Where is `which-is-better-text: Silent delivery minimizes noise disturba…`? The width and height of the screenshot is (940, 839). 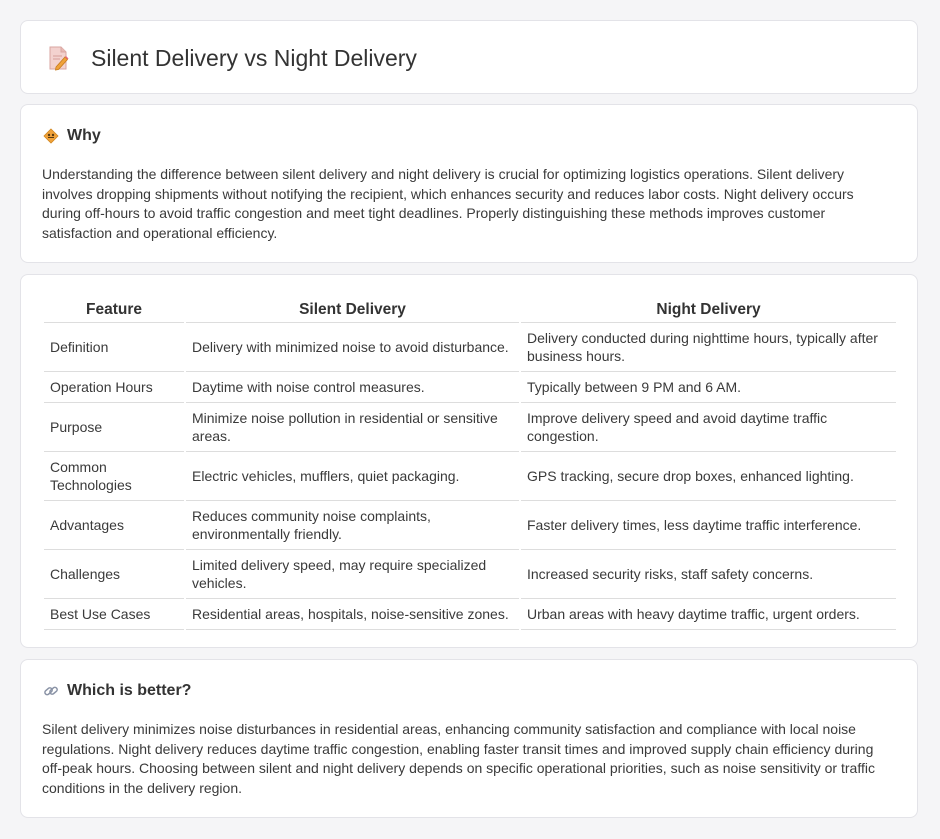
which-is-better-text: Silent delivery minimizes noise disturba… is located at coordinates (458, 758).